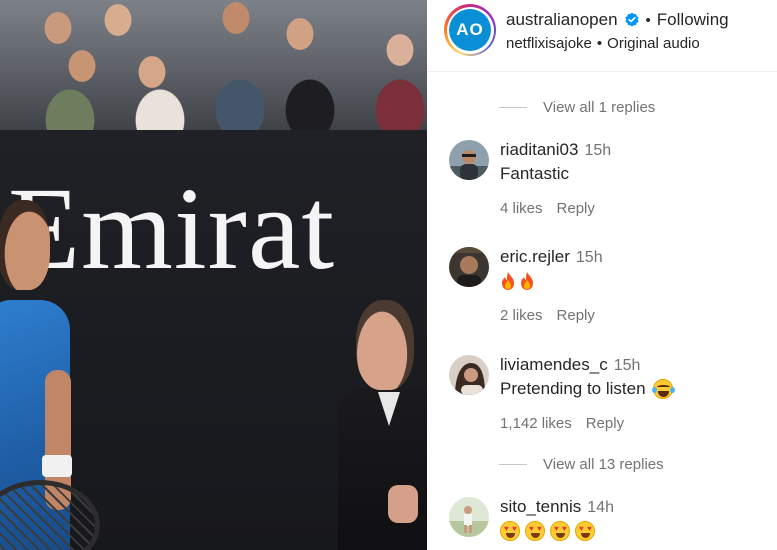  Describe the element at coordinates (534, 173) in the screenshot. I see `comment-text: Fantastic` at that location.